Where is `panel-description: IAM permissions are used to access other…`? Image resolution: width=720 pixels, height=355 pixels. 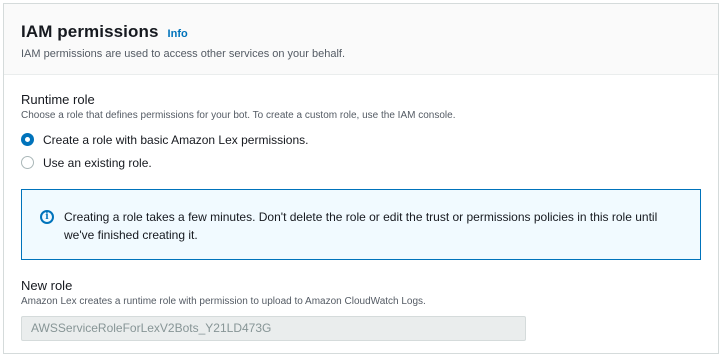
panel-description: IAM permissions are used to access other… is located at coordinates (183, 54).